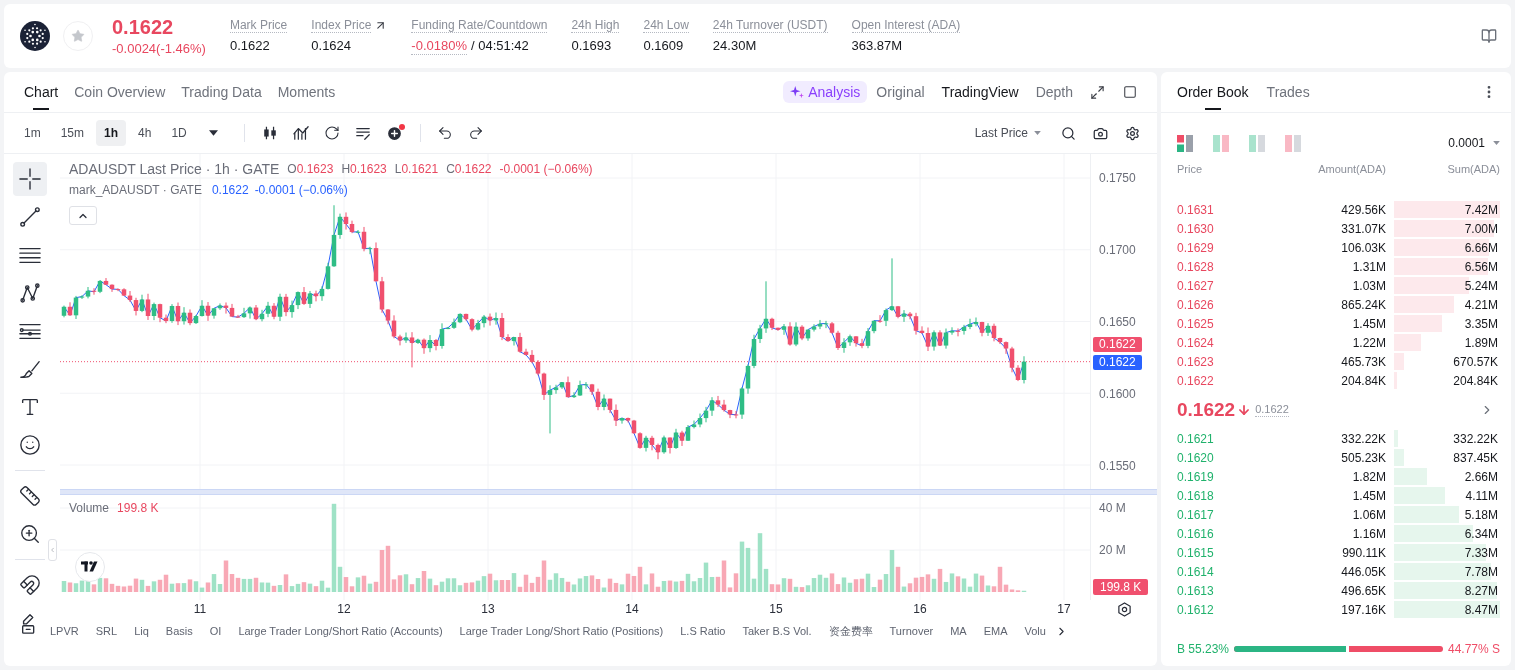  What do you see at coordinates (1130, 92) in the screenshot?
I see `square-icon` at bounding box center [1130, 92].